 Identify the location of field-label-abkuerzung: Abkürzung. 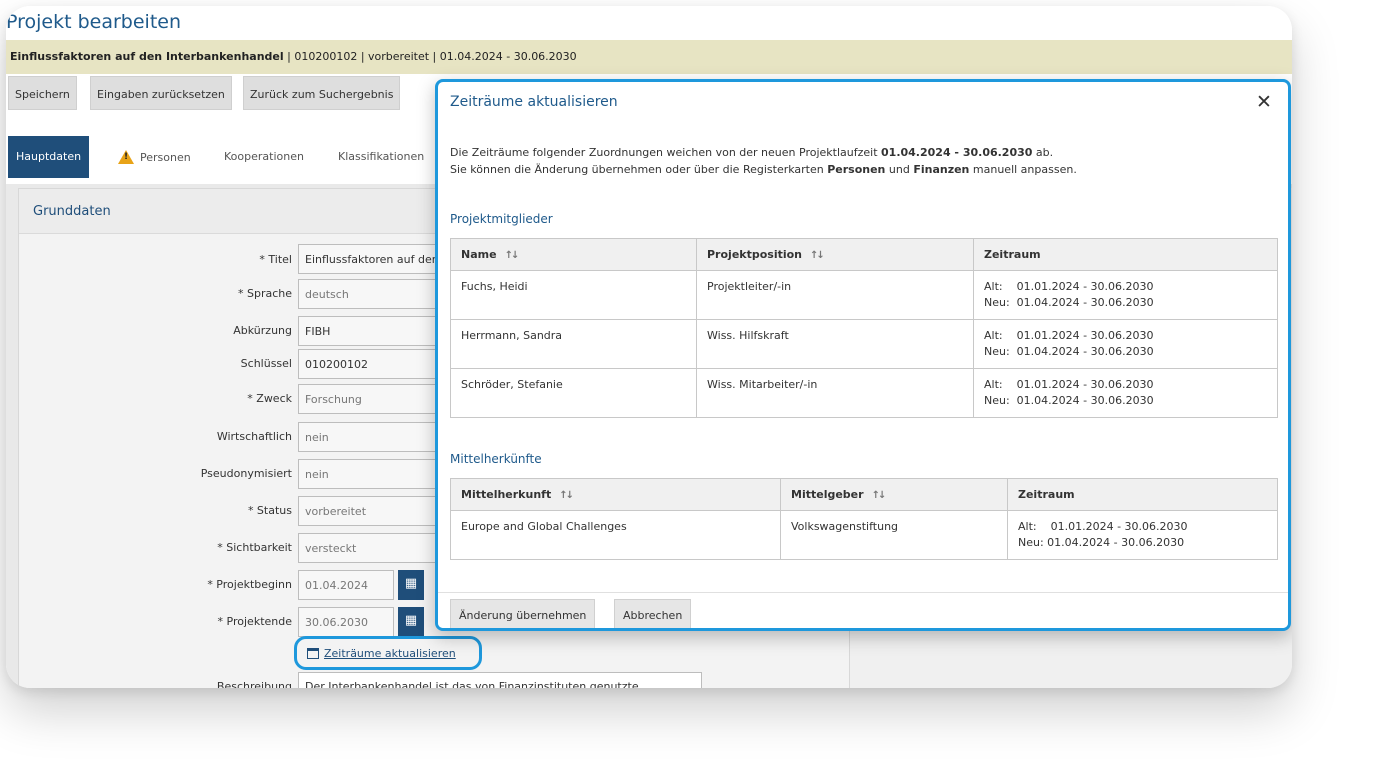
(262, 330).